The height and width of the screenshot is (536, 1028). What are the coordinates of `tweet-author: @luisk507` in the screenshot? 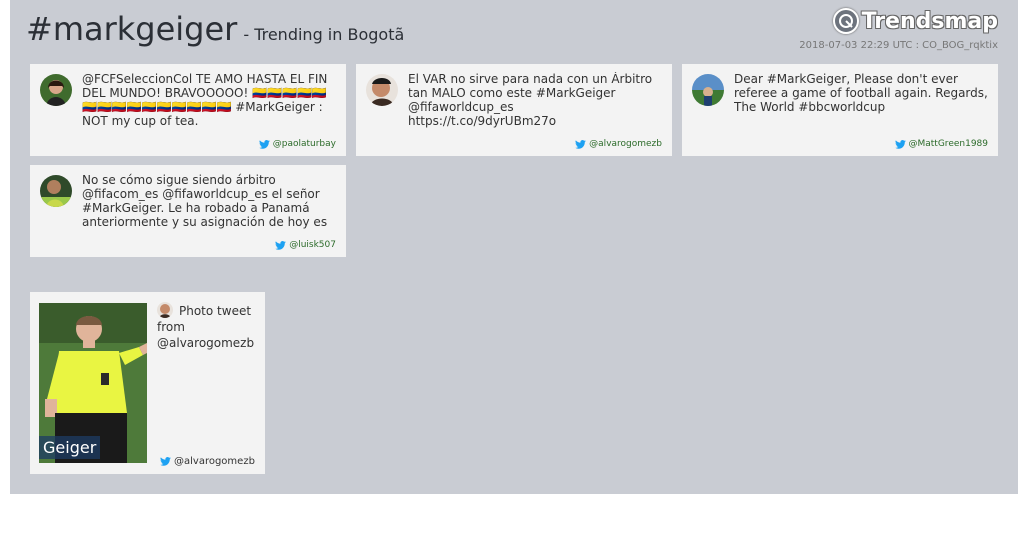 It's located at (305, 245).